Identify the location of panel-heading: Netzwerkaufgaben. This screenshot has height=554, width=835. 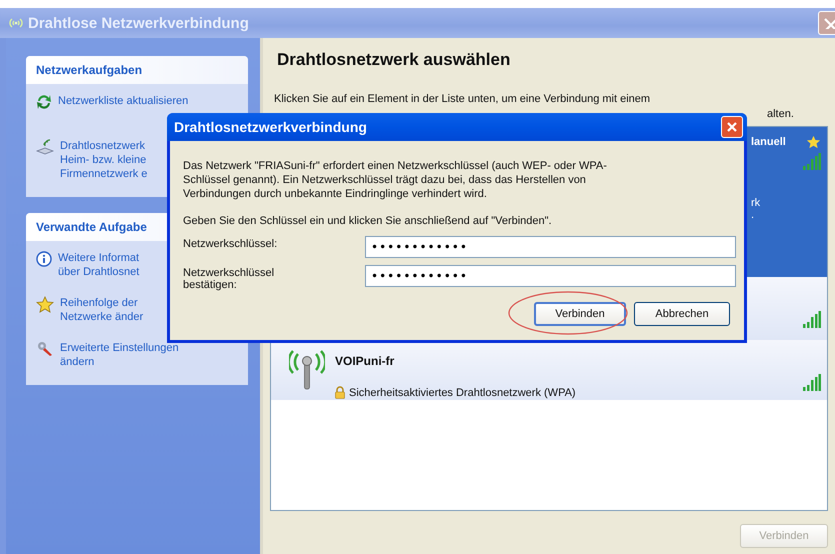
(137, 70).